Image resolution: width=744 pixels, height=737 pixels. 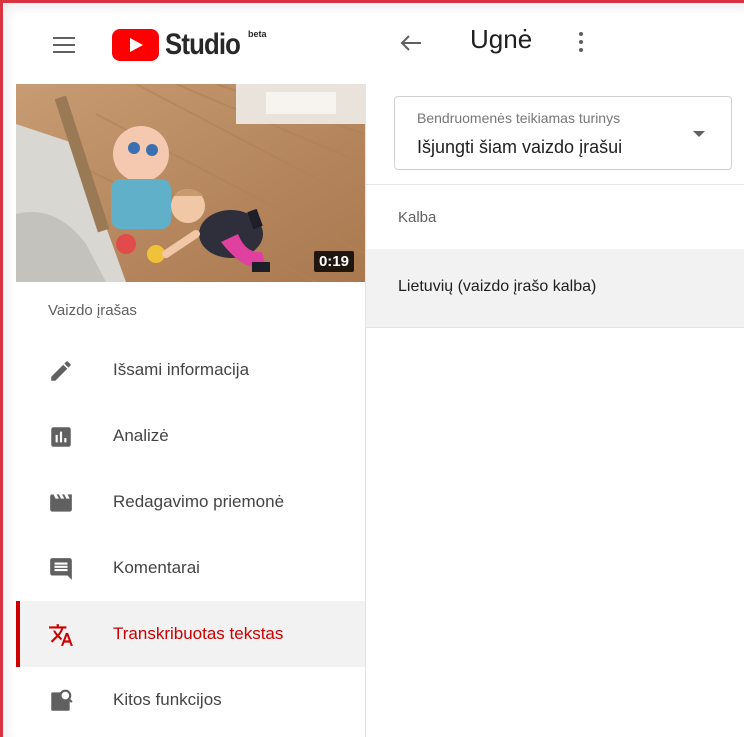 I want to click on video-thumbnail: 0:19, so click(x=190, y=183).